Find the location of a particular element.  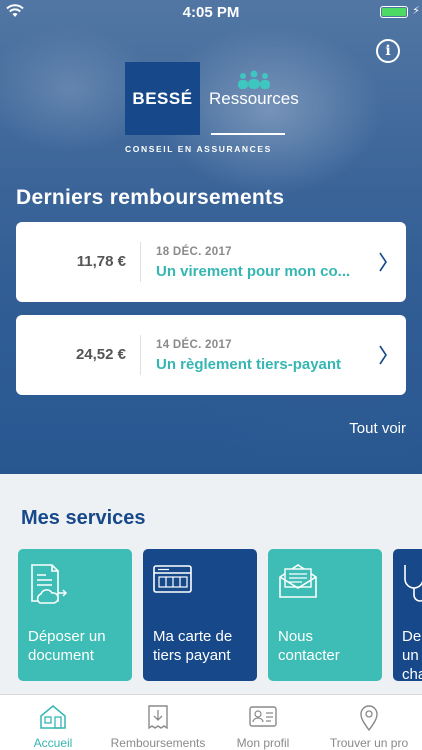

location-pin-icon is located at coordinates (369, 718).